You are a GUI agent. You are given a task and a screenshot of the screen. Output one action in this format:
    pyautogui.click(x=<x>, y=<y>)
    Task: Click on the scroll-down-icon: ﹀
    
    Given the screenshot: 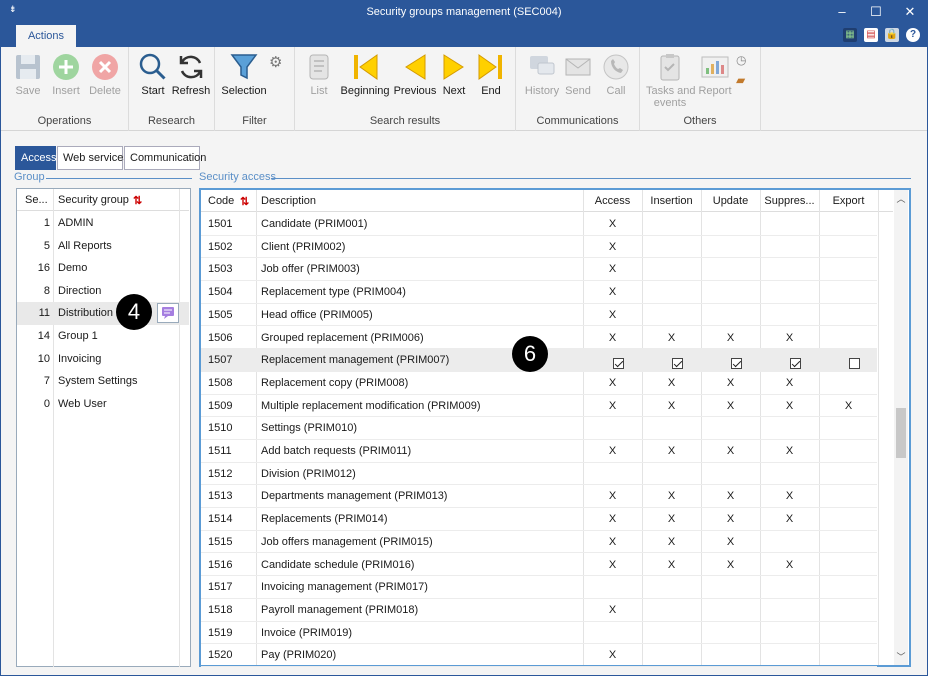 What is the action you would take?
    pyautogui.click(x=901, y=656)
    